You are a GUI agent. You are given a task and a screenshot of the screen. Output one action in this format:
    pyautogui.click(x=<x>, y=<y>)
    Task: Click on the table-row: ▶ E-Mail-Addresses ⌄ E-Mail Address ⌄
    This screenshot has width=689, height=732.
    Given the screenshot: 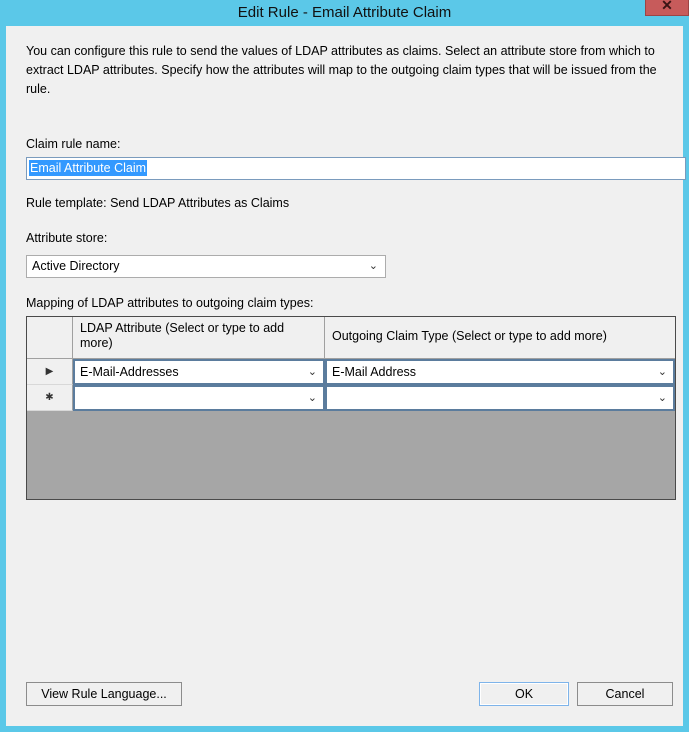 What is the action you would take?
    pyautogui.click(x=351, y=372)
    